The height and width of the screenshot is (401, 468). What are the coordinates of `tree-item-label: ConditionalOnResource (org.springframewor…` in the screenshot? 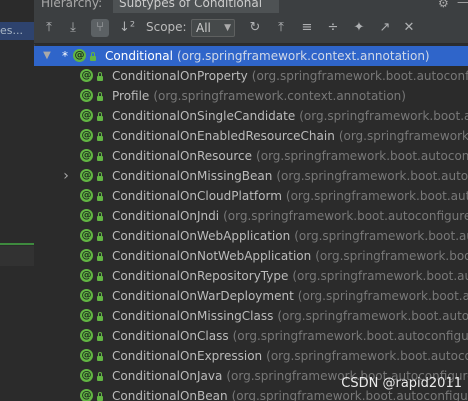 It's located at (290, 156).